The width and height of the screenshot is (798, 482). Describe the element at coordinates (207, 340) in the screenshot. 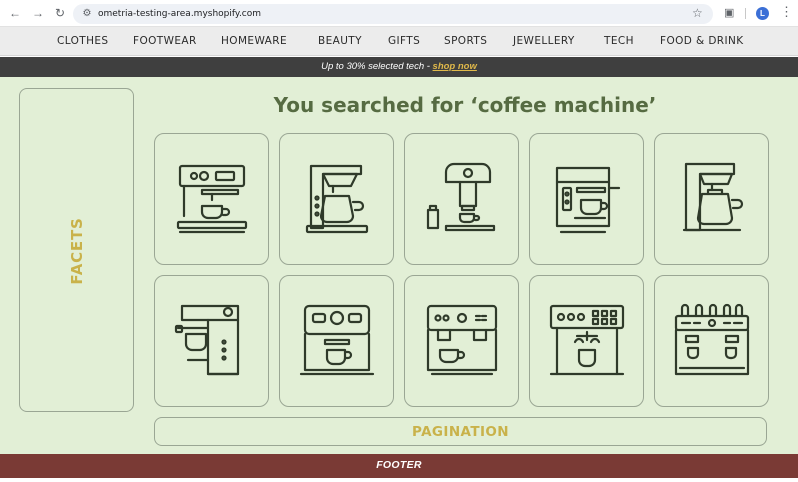

I see `tall-espresso-machine-icon` at that location.